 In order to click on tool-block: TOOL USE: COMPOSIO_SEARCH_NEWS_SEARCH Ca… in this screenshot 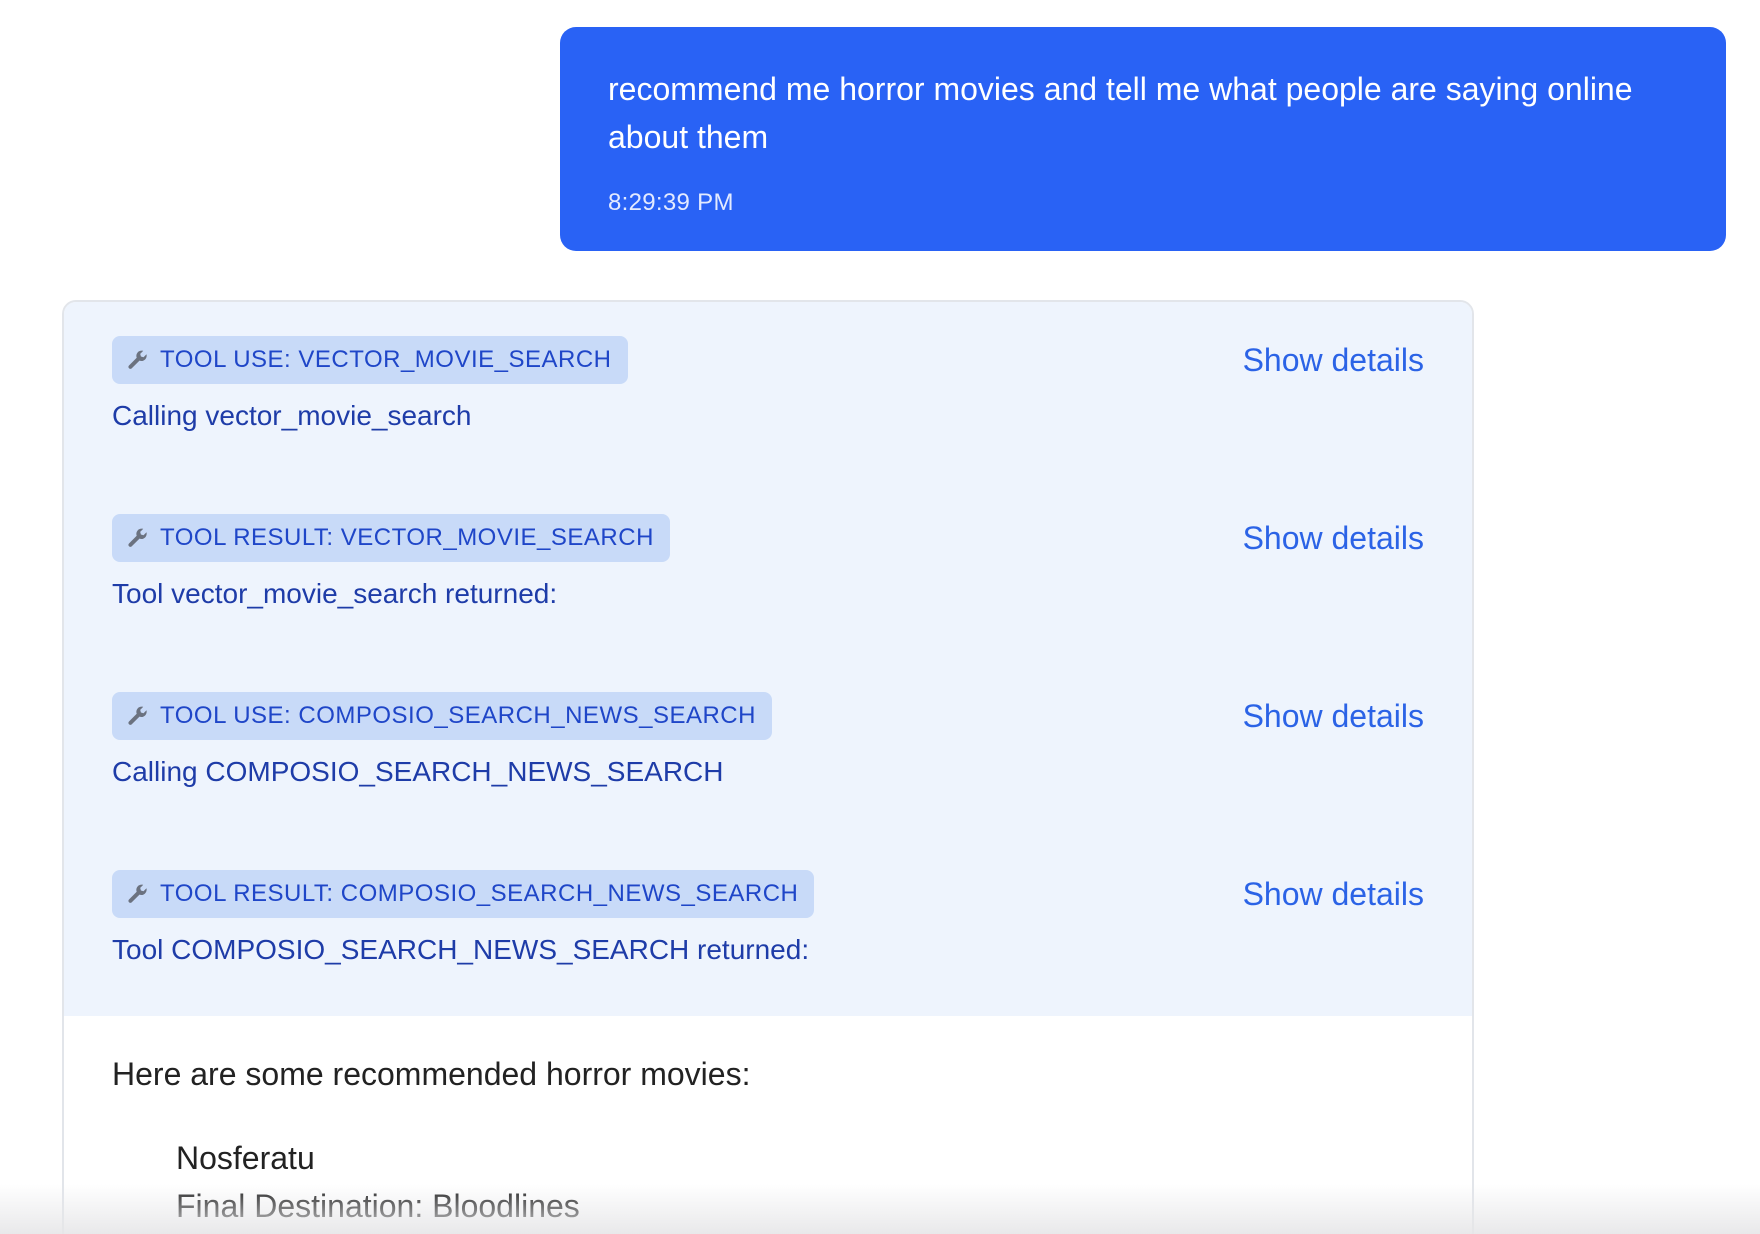, I will do `click(768, 781)`.